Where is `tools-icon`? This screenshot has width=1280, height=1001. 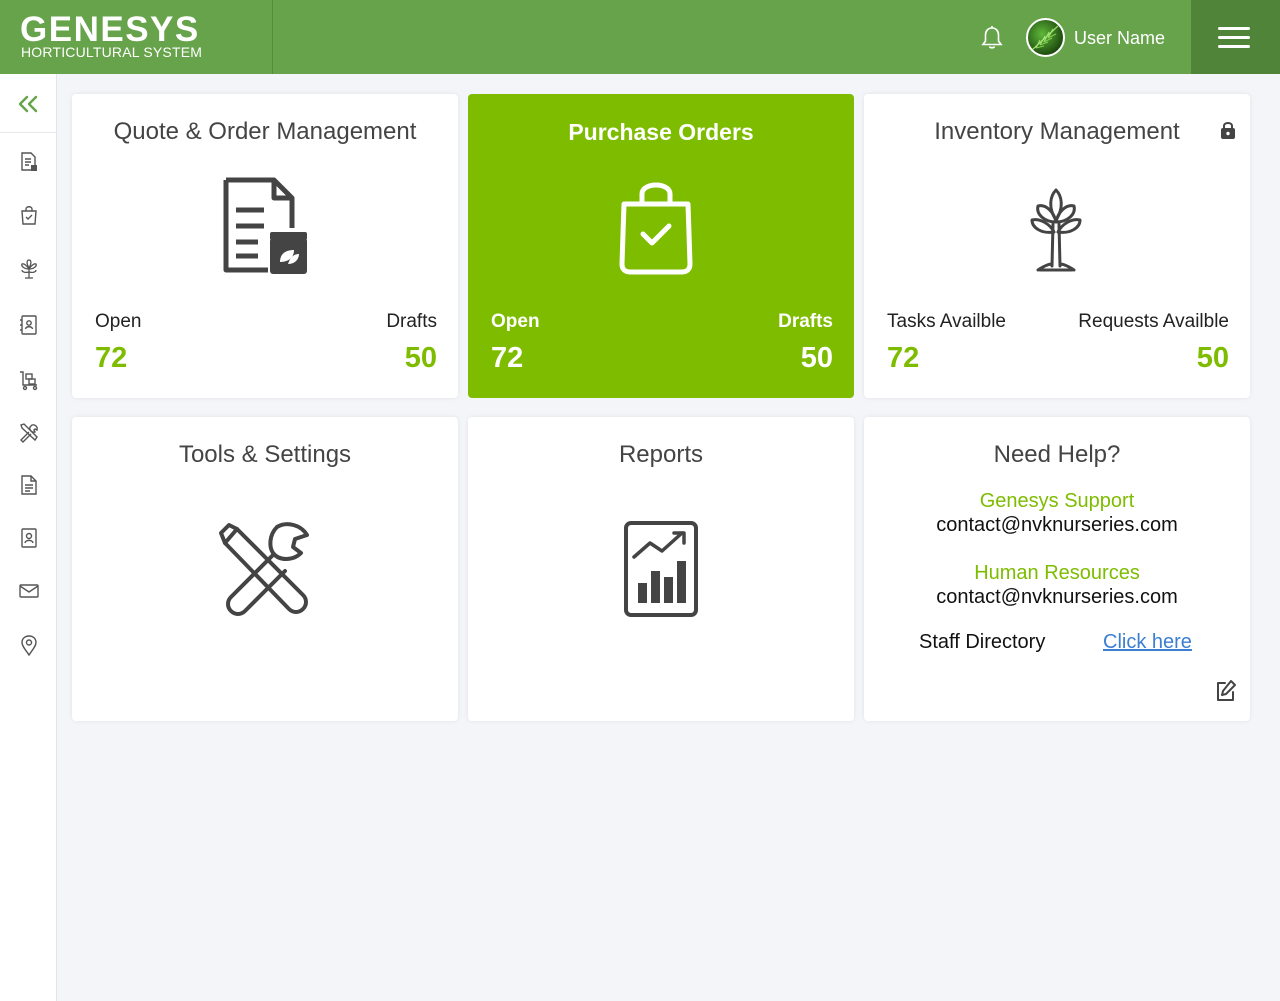
tools-icon is located at coordinates (29, 433).